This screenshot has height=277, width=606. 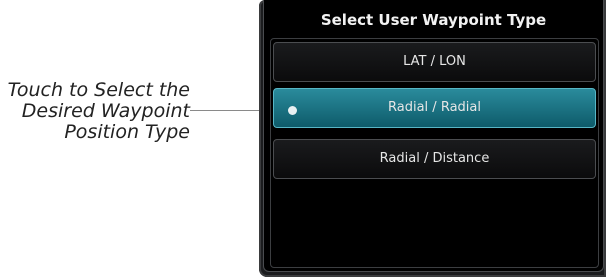 I want to click on dialog-title: Select User Waypoint Type, so click(x=433, y=20).